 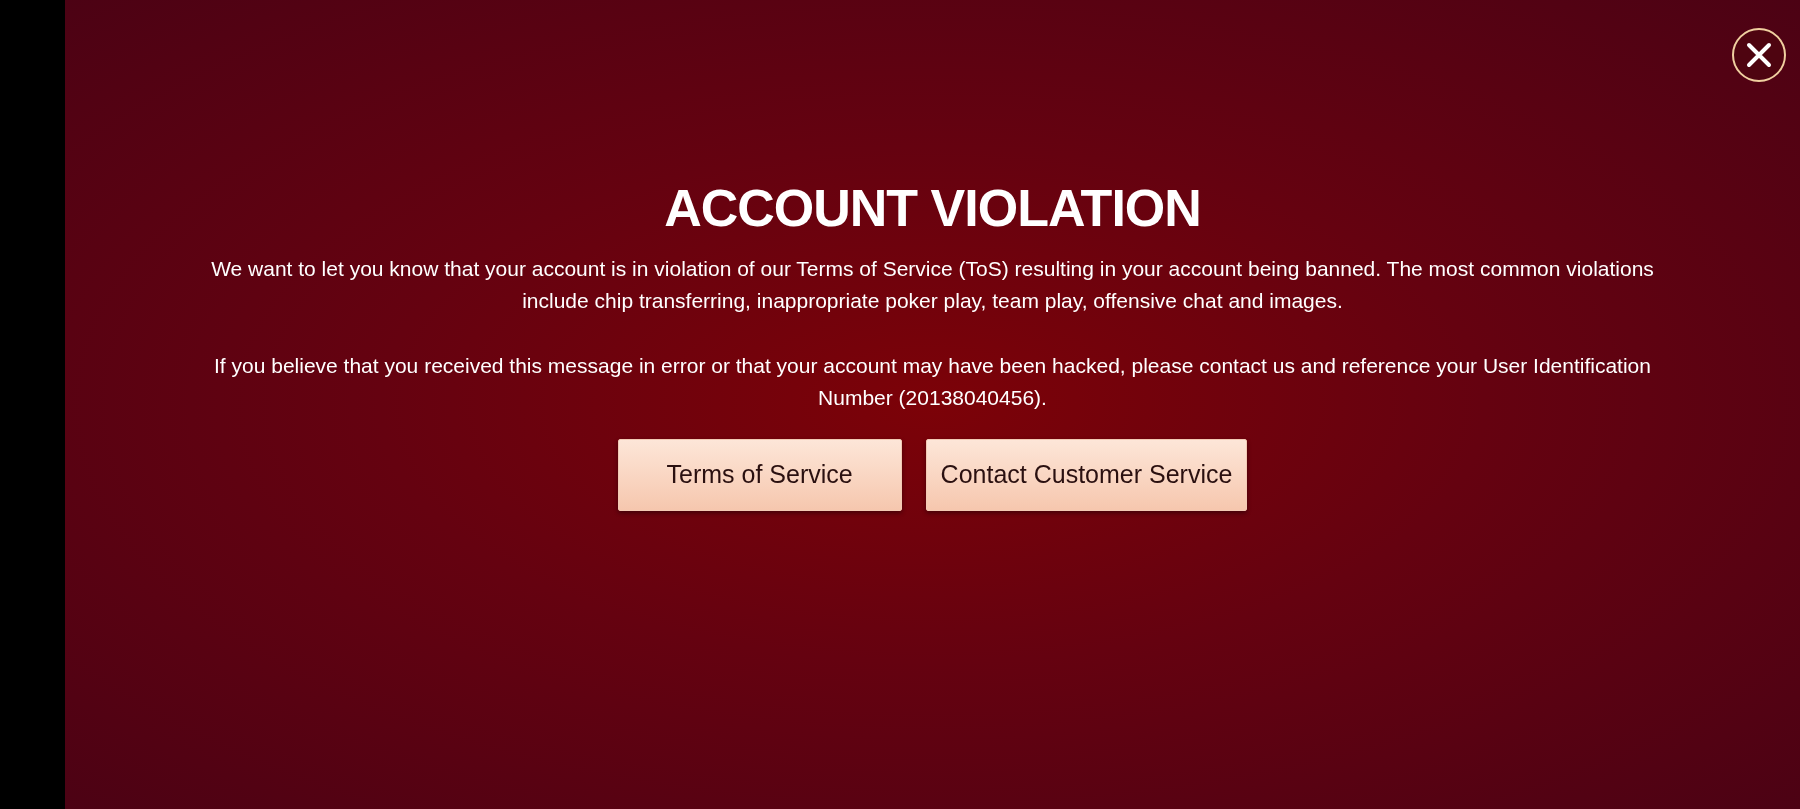 What do you see at coordinates (932, 382) in the screenshot?
I see `message-text: If you believe that you received this message in error or that your account may have been hacked, please contact us and reference your User Identification Number (20138040456).` at bounding box center [932, 382].